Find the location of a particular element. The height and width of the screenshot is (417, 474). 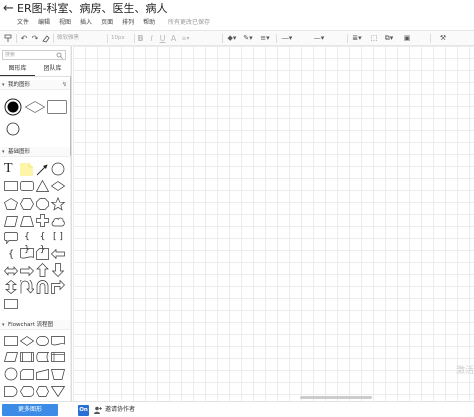

shape-start-circle is located at coordinates (13, 107).